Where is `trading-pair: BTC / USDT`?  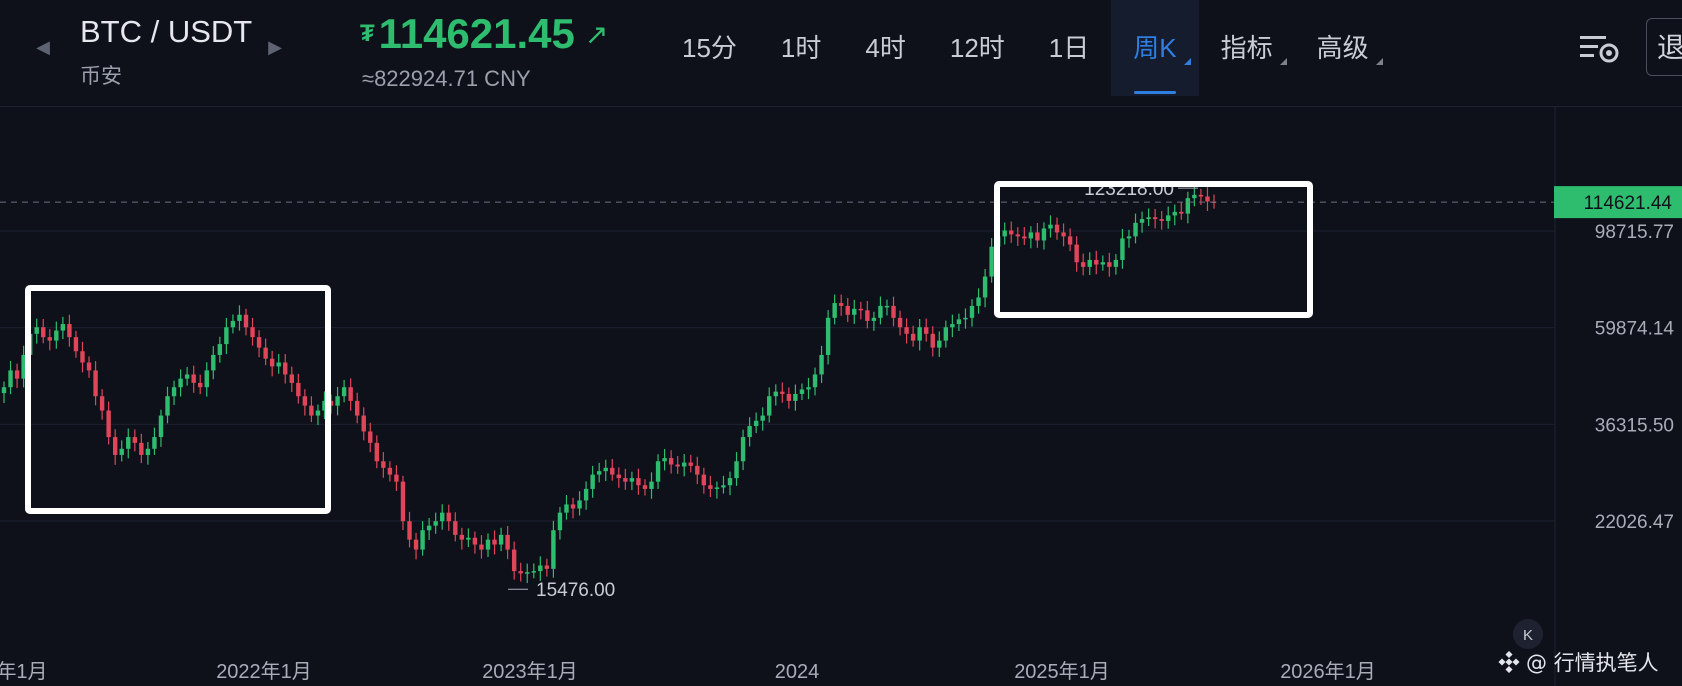 trading-pair: BTC / USDT is located at coordinates (166, 32).